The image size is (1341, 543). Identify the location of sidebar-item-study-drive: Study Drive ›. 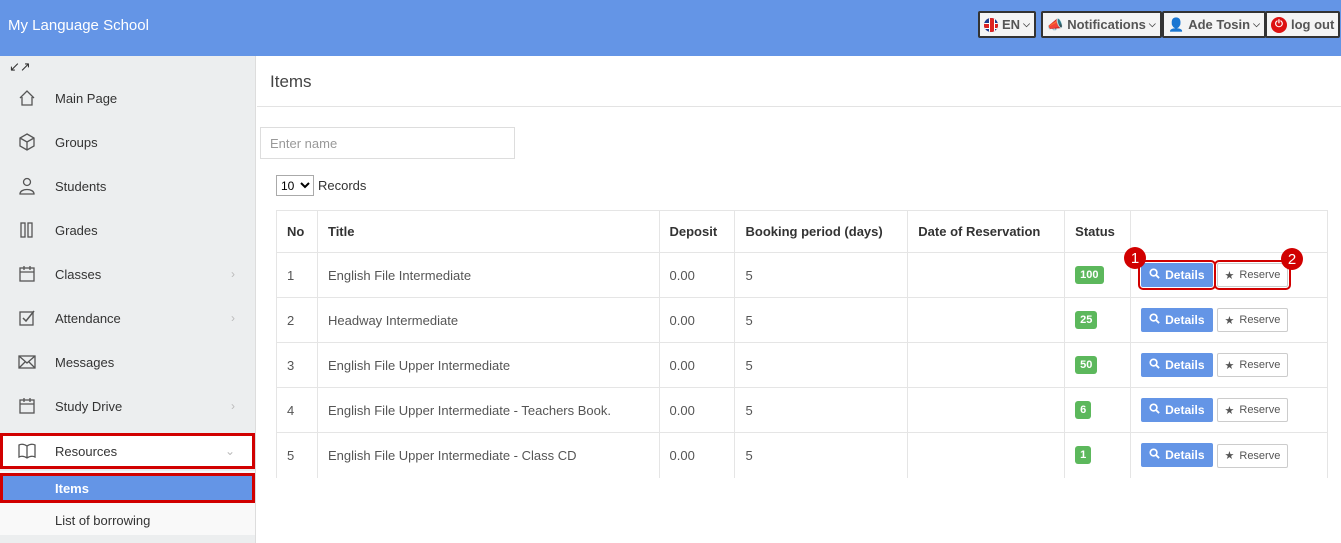
(127, 406).